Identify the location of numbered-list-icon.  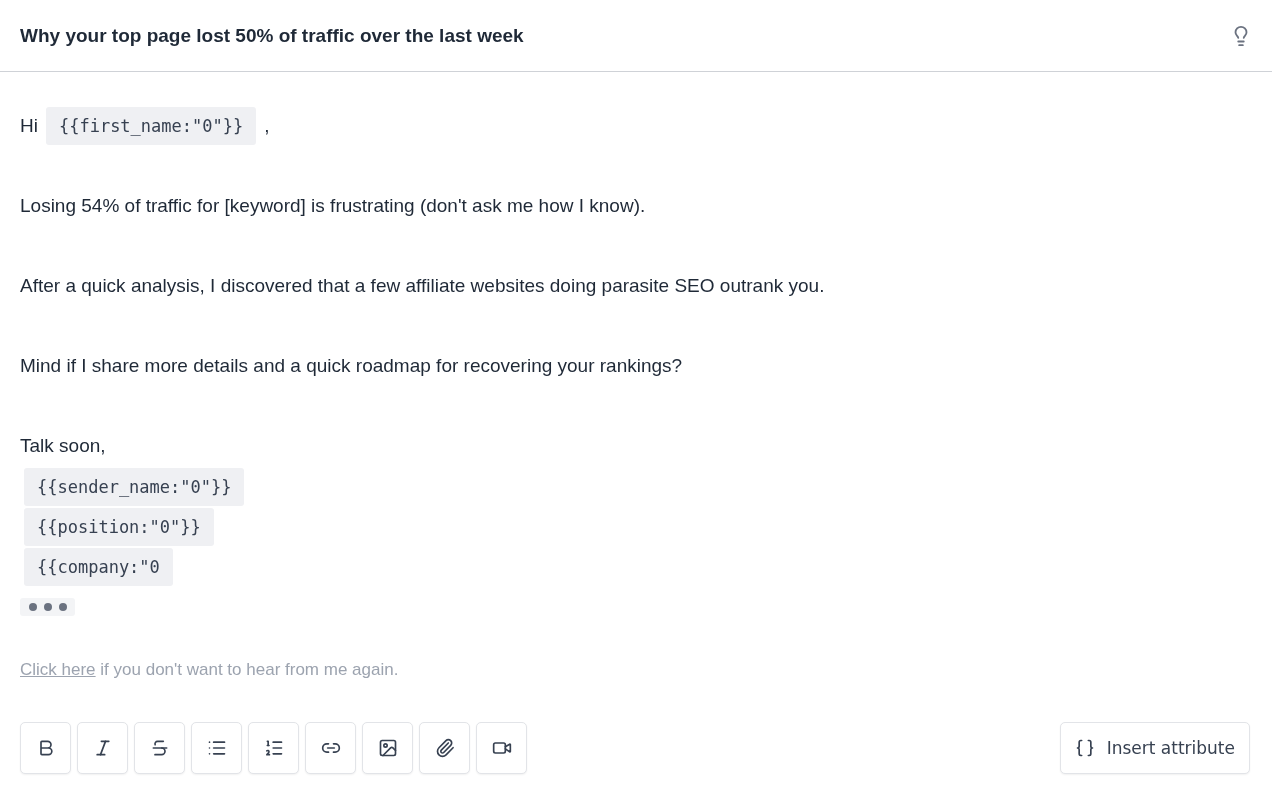
(273, 748).